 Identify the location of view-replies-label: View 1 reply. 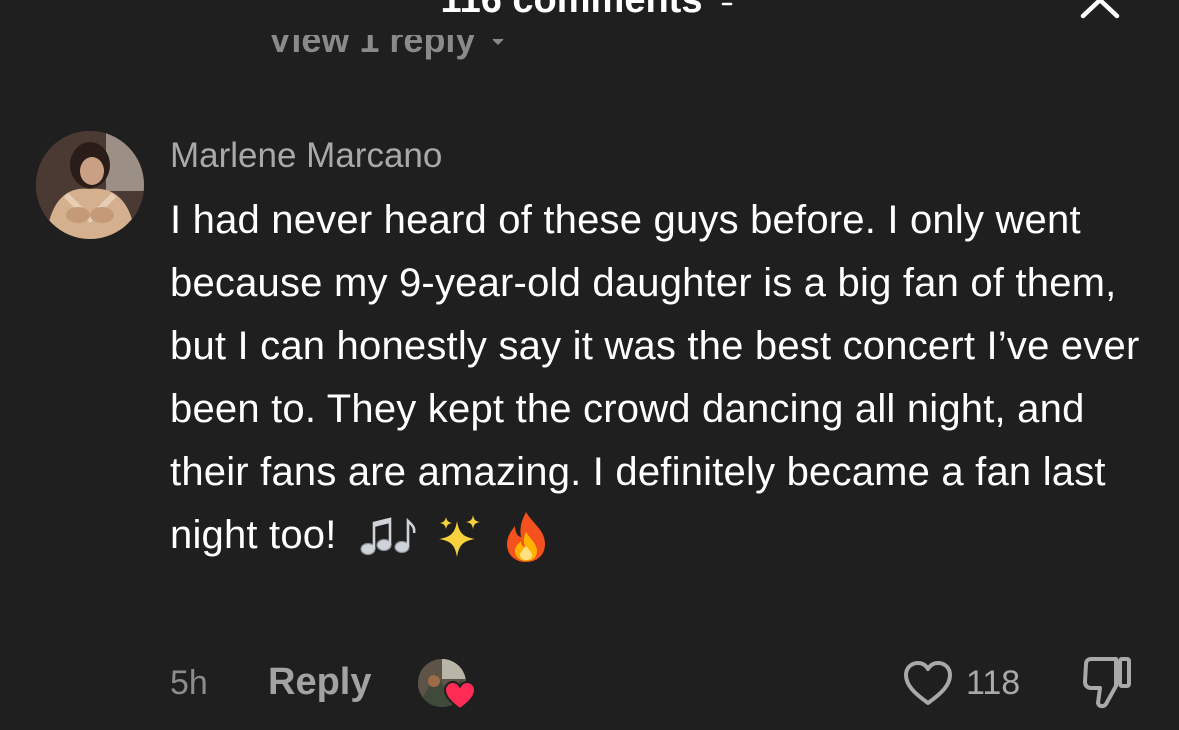
(372, 47).